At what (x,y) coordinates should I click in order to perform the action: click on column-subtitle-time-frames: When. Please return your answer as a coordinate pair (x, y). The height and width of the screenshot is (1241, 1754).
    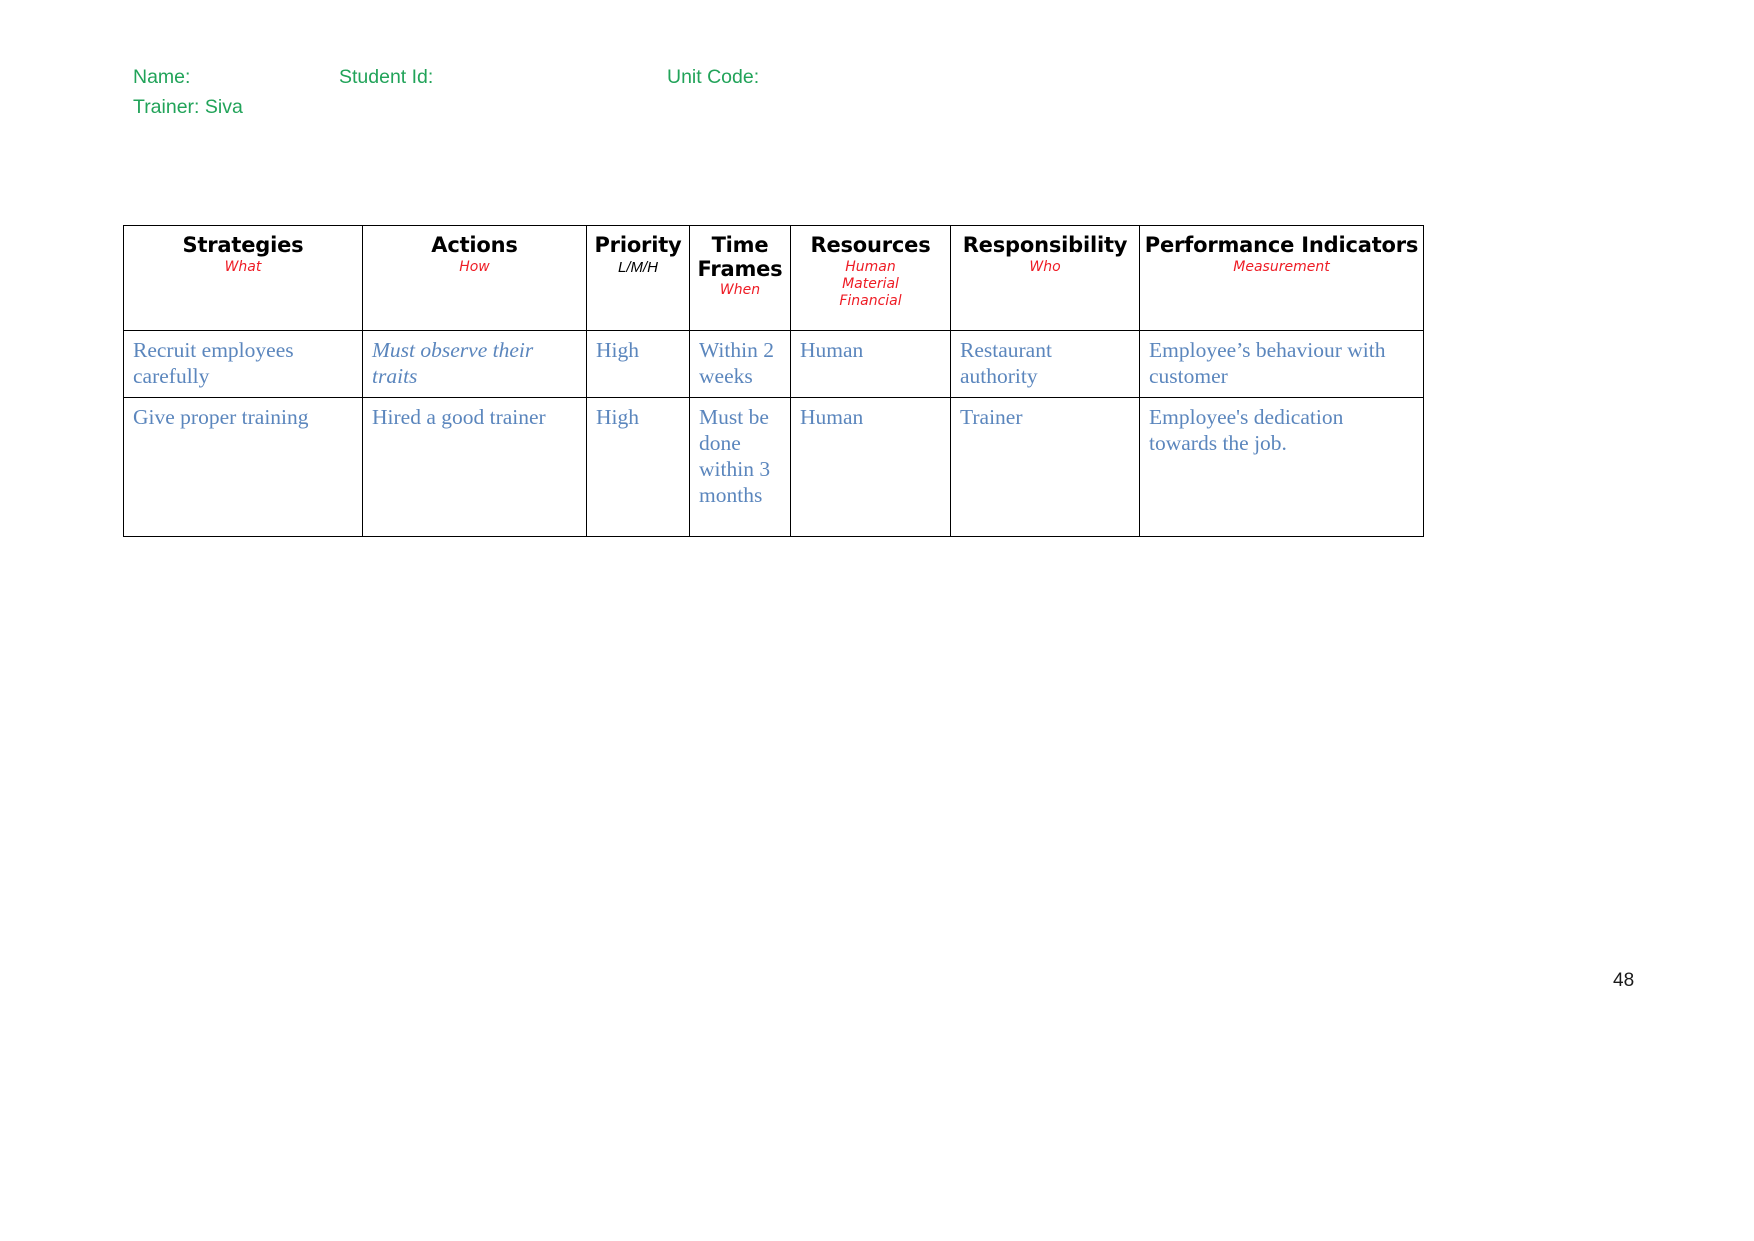
    Looking at the image, I should click on (740, 290).